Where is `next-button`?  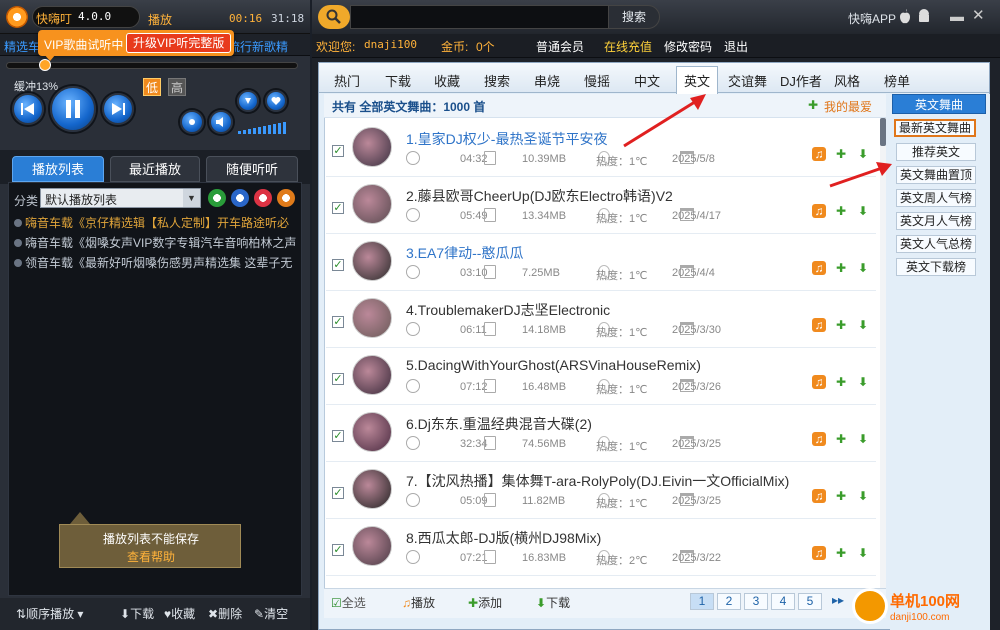
next-button is located at coordinates (118, 109).